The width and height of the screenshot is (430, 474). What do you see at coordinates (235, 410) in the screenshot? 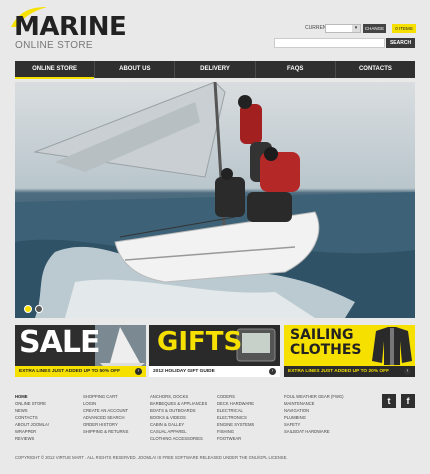
I see `footer-link: ELECTRICAL` at bounding box center [235, 410].